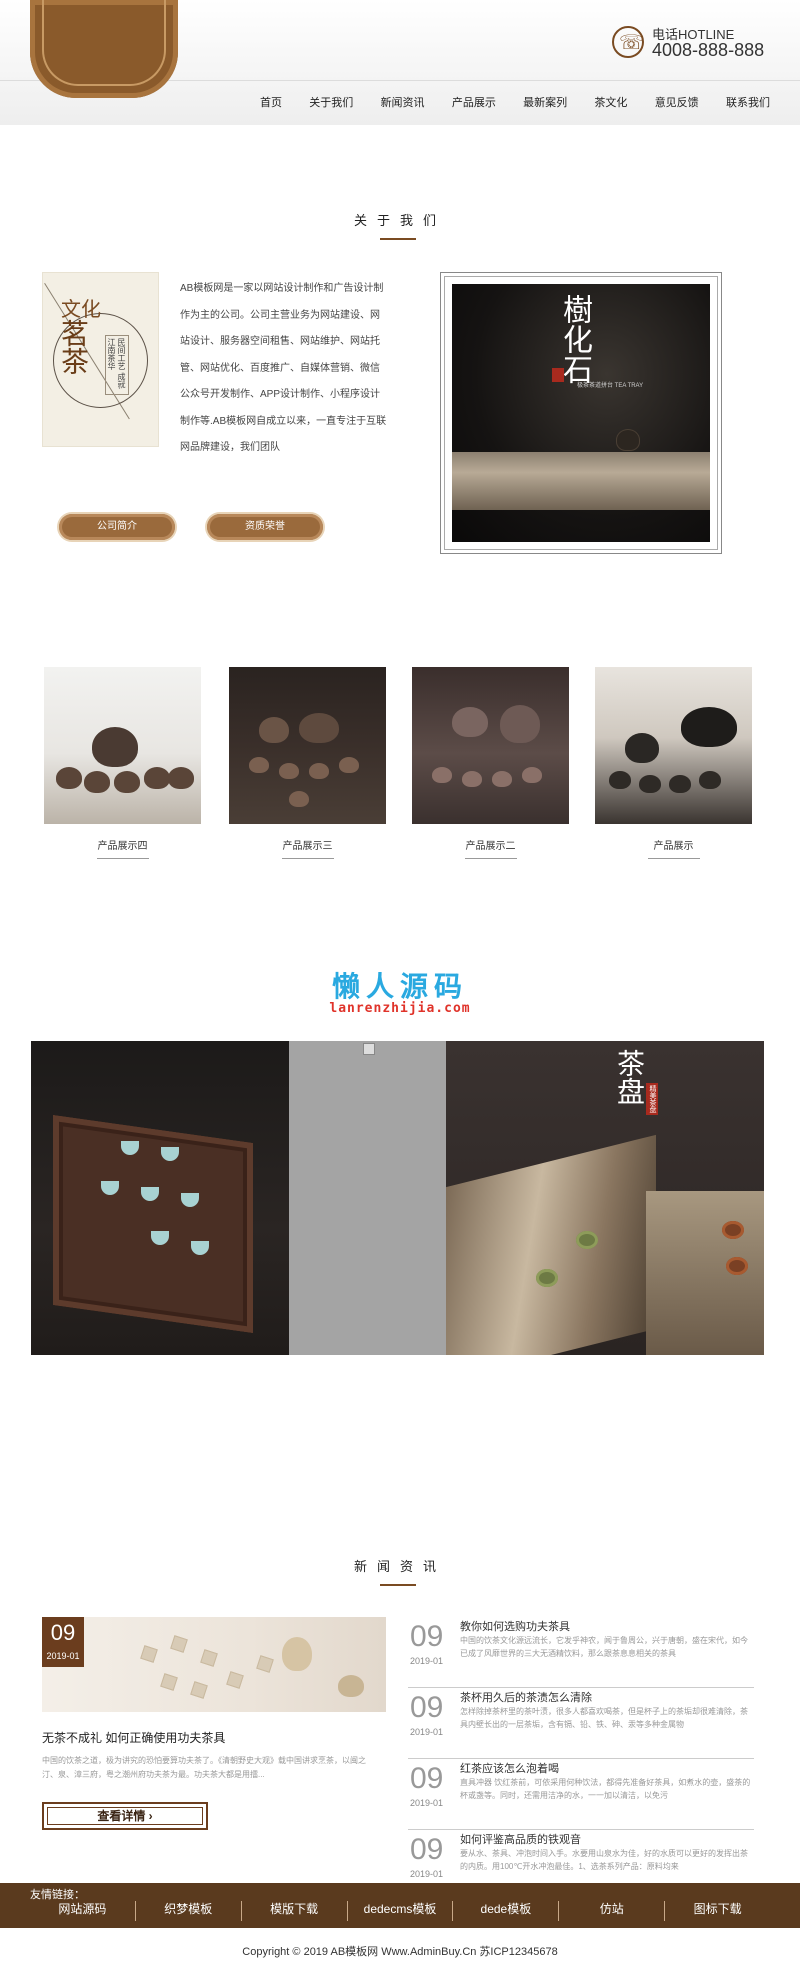 The height and width of the screenshot is (1978, 800). I want to click on nav-item-products: 产品展示, so click(474, 103).